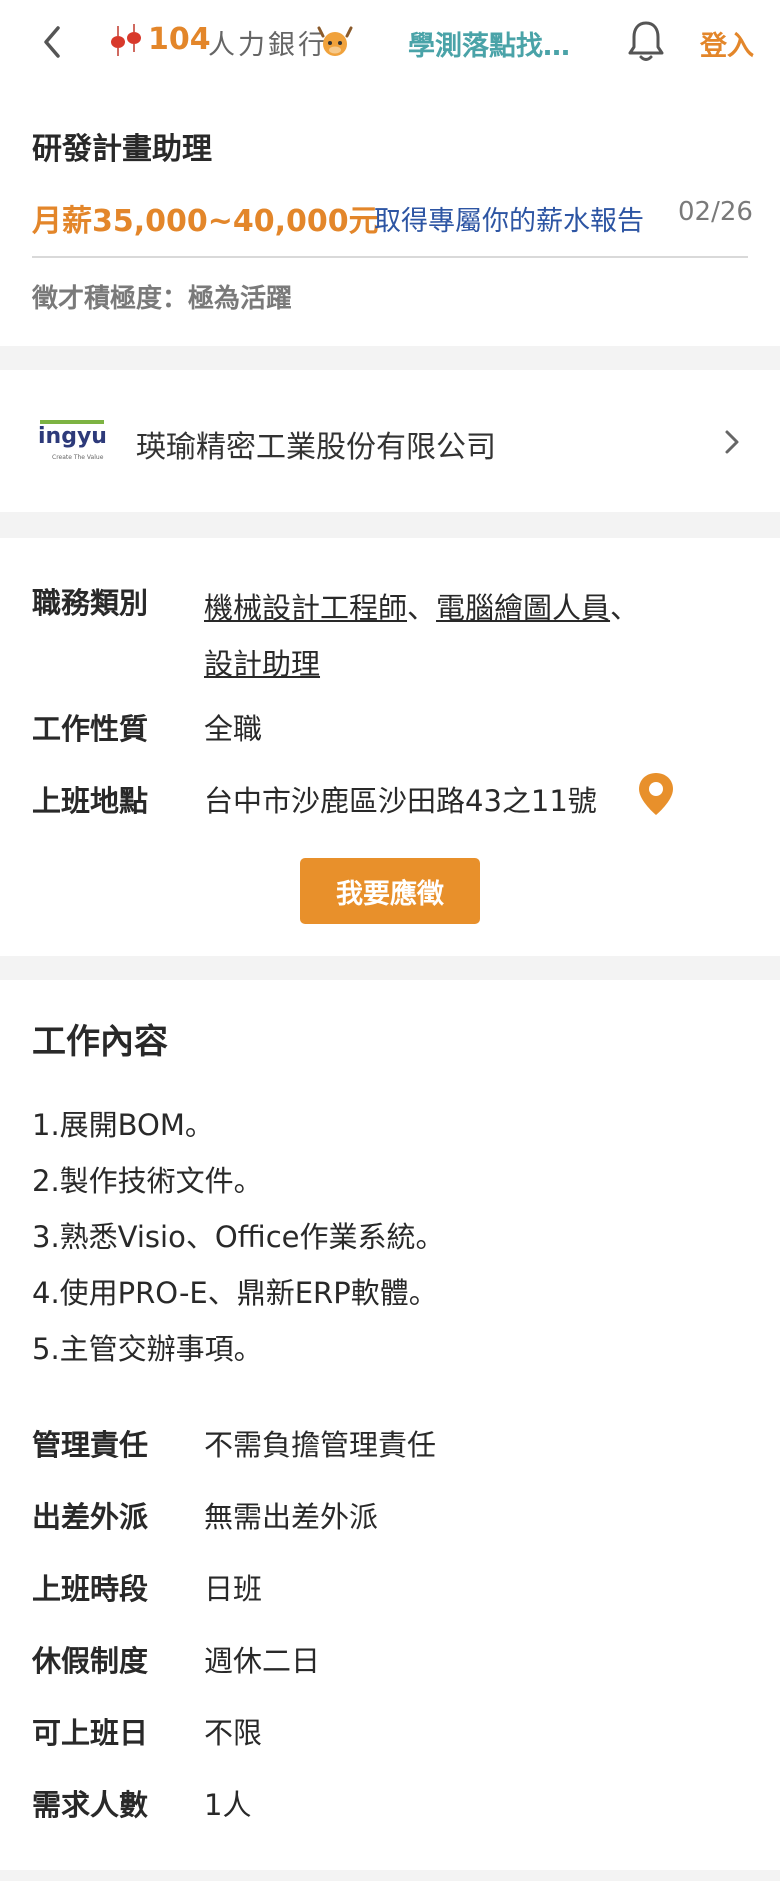 This screenshot has height=1881, width=780. What do you see at coordinates (523, 608) in the screenshot?
I see `category-link-cad: 電腦繪圖人員` at bounding box center [523, 608].